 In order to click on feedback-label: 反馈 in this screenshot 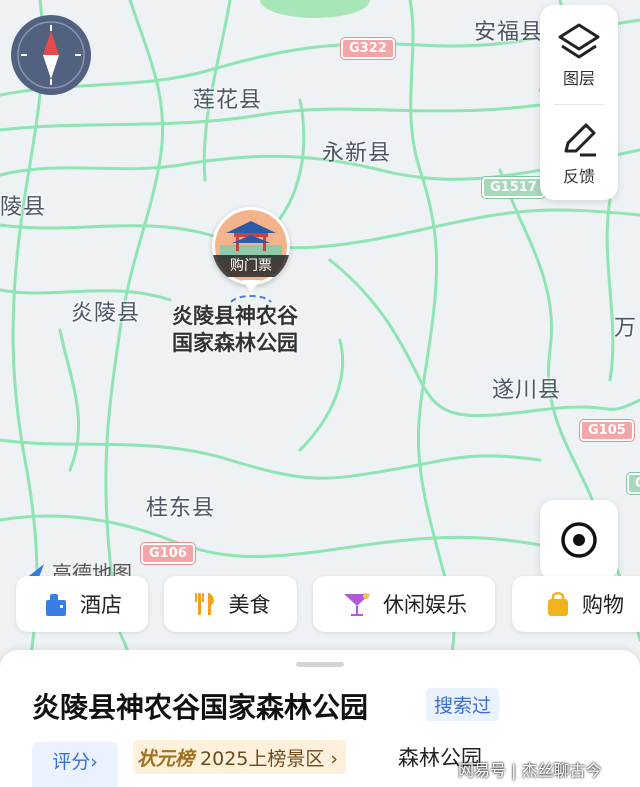, I will do `click(578, 176)`.